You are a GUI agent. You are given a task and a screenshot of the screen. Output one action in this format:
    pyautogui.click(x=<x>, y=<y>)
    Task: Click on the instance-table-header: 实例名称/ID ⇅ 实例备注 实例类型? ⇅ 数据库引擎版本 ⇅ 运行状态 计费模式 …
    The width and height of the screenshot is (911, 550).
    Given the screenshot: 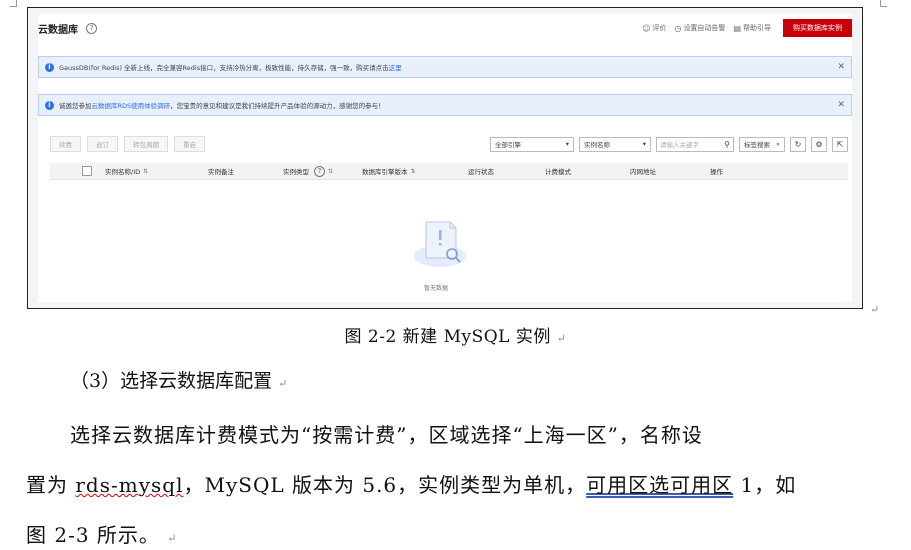 What is the action you would take?
    pyautogui.click(x=449, y=171)
    